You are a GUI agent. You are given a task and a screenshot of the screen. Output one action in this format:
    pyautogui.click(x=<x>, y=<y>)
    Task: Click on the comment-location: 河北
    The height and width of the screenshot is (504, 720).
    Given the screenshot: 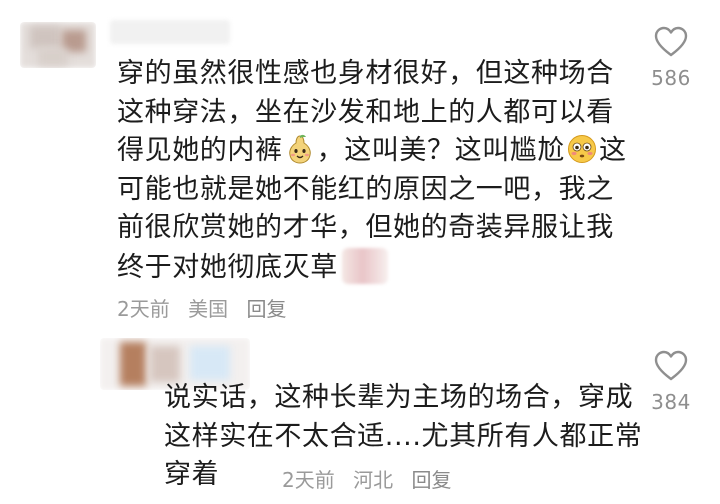 What is the action you would take?
    pyautogui.click(x=373, y=480)
    